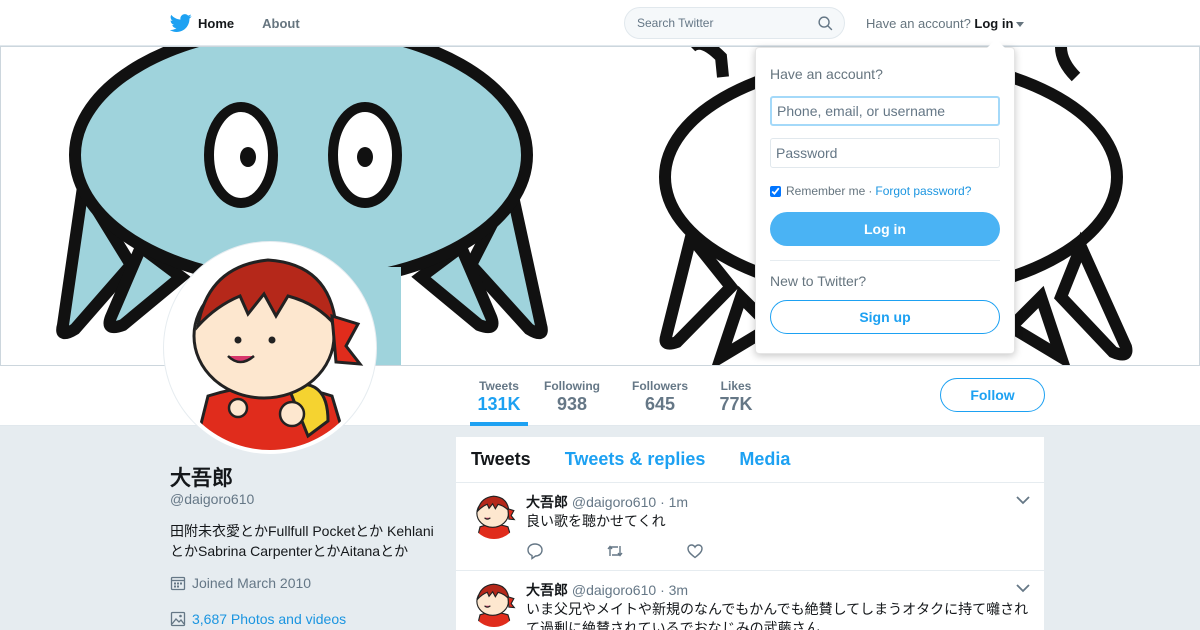 The width and height of the screenshot is (1200, 630). I want to click on have-account: Have an account? Log in, so click(945, 23).